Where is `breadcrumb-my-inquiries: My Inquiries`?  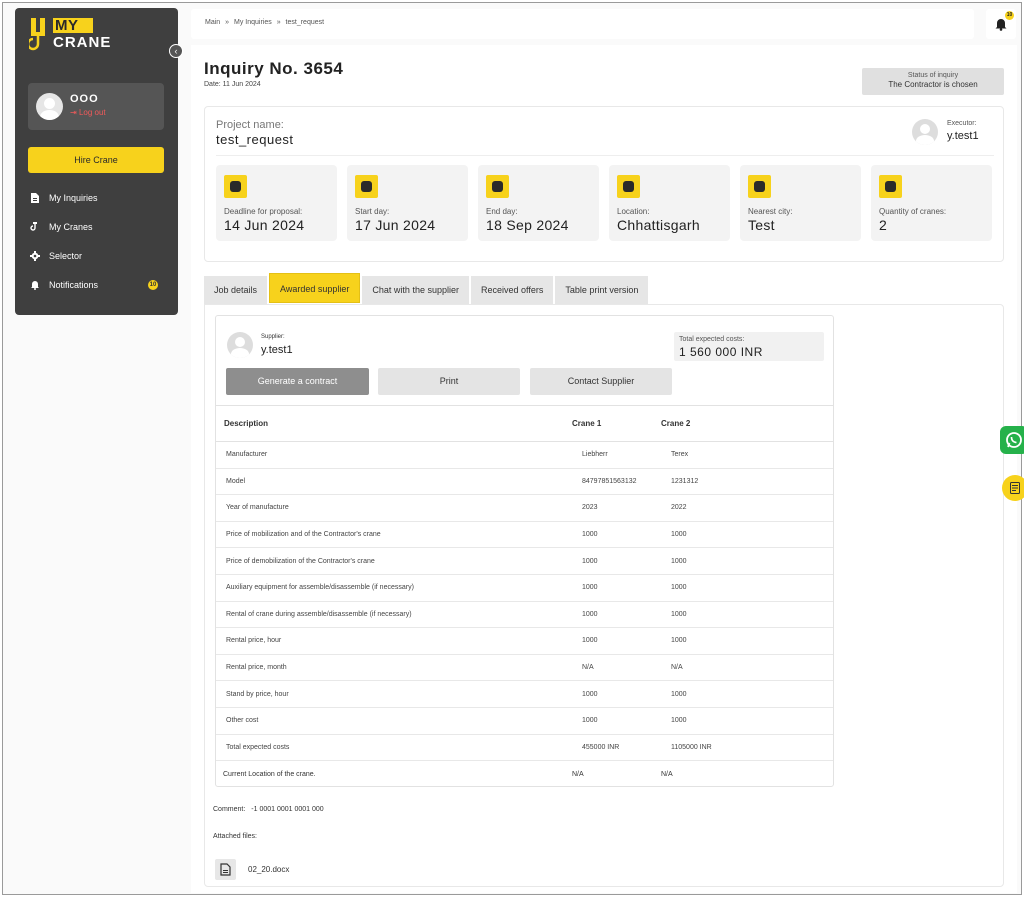
breadcrumb-my-inquiries: My Inquiries is located at coordinates (253, 22).